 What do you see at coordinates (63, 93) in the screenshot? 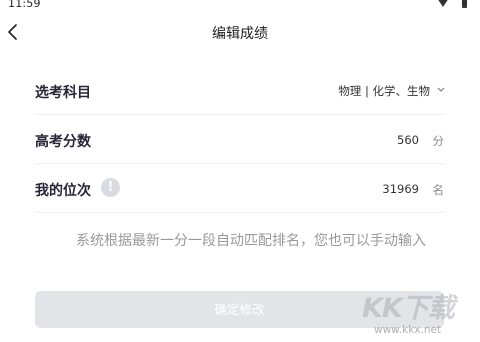
I see `subjects-label: 选考科目` at bounding box center [63, 93].